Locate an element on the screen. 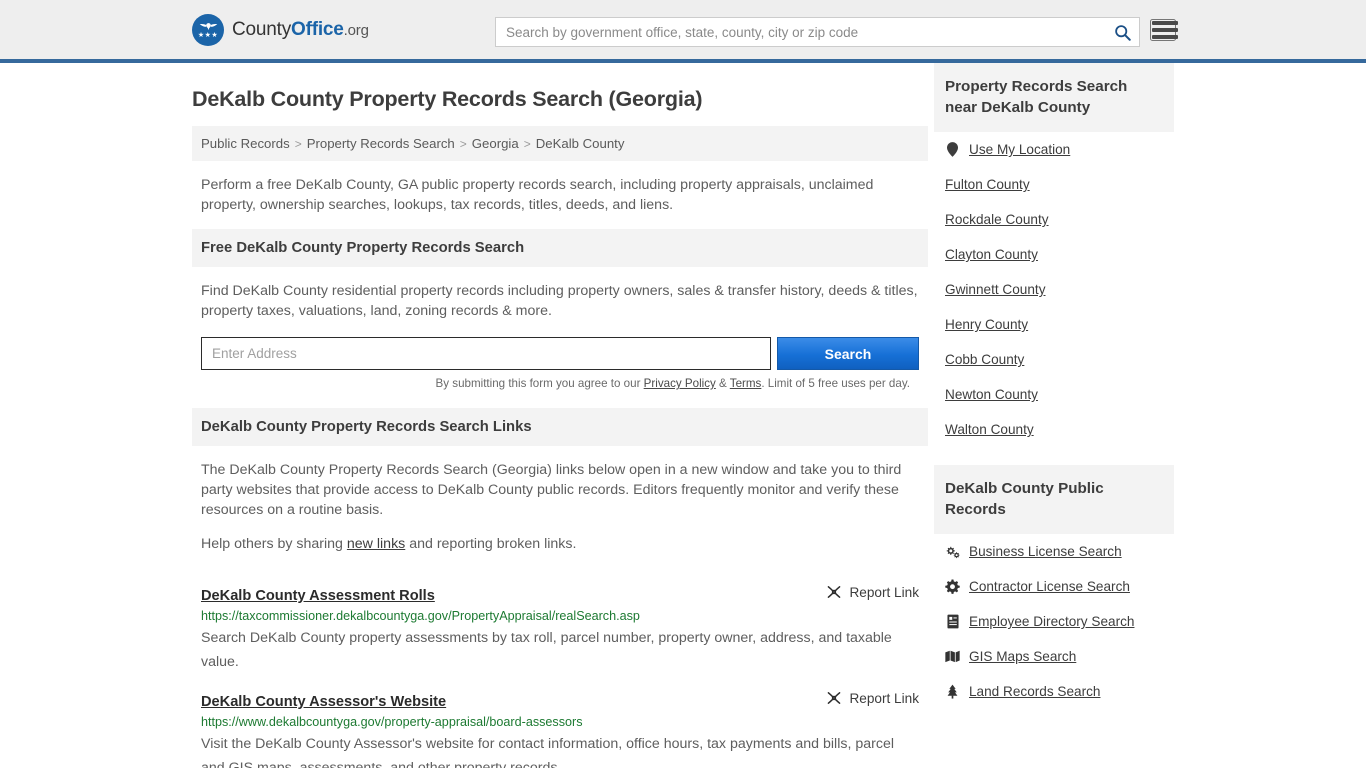  sidebar-item-clayton-county: Clayton County is located at coordinates (1054, 254).